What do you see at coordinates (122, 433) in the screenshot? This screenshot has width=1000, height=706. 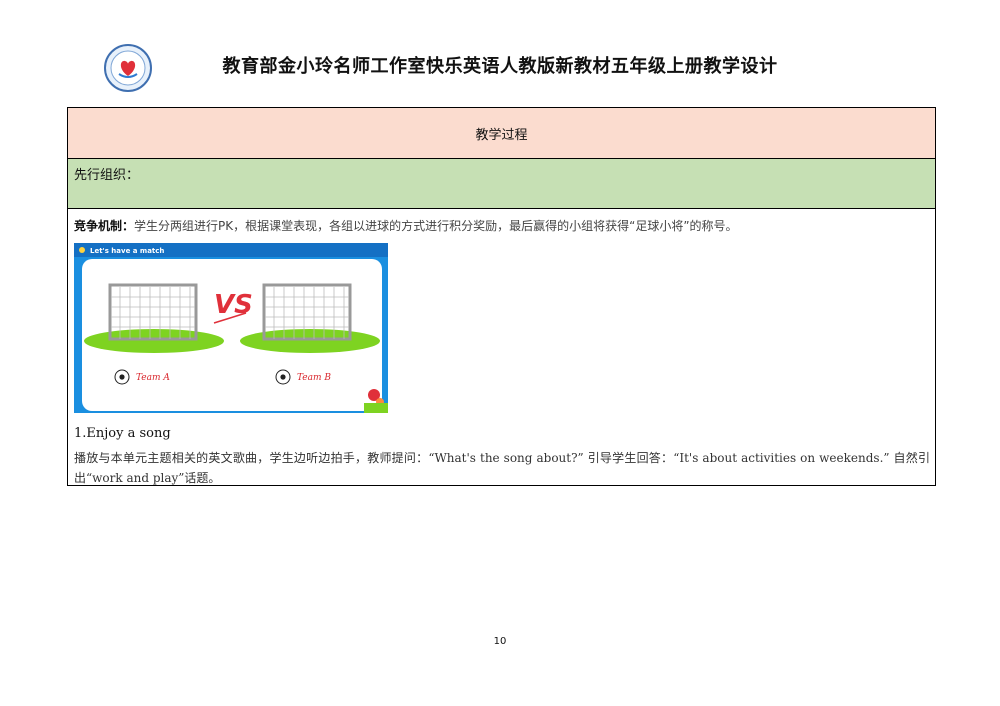 I see `section-title: 1.Enjoy a song` at bounding box center [122, 433].